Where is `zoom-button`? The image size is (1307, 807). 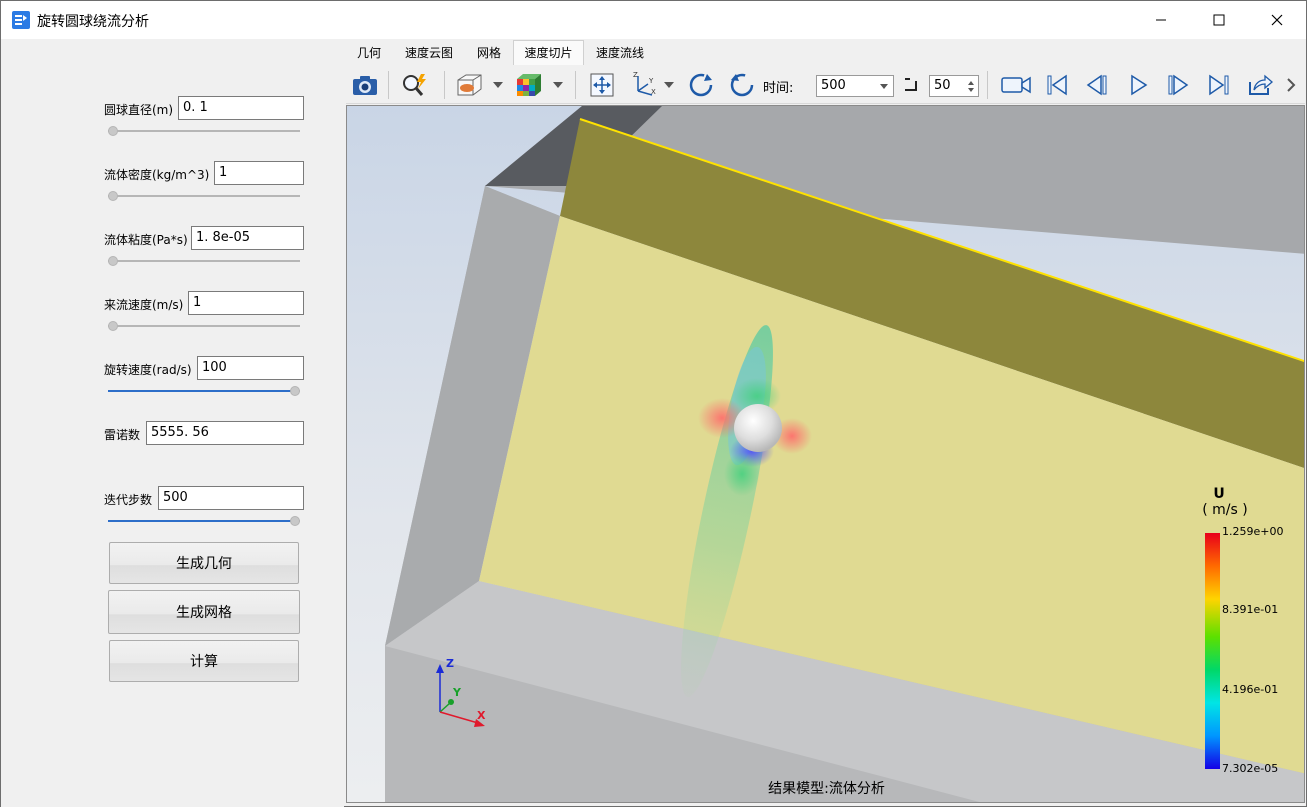 zoom-button is located at coordinates (415, 85).